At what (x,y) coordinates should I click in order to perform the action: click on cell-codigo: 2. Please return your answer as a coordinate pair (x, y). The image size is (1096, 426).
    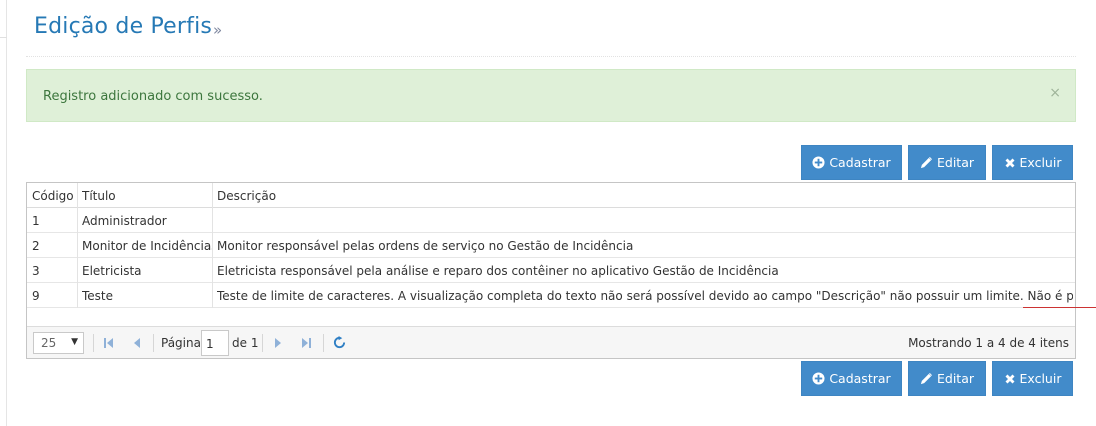
    Looking at the image, I should click on (36, 246).